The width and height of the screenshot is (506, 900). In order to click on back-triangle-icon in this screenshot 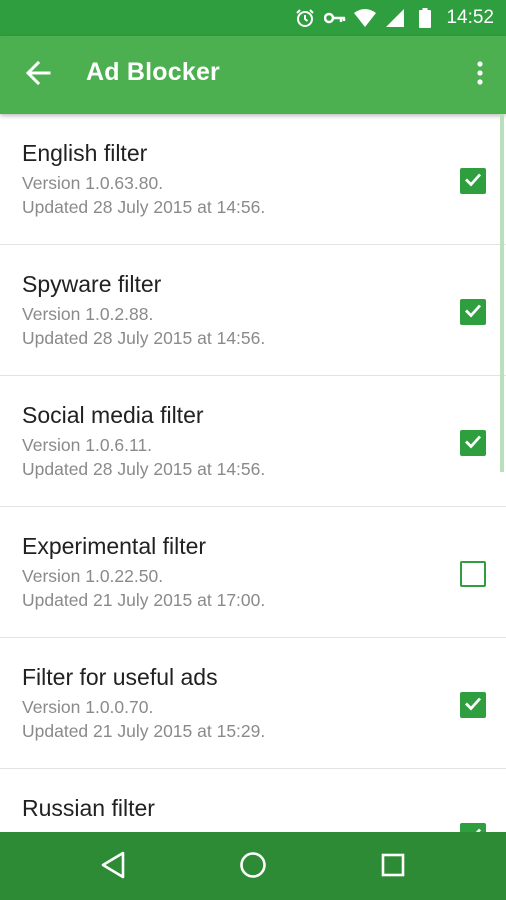, I will do `click(113, 867)`.